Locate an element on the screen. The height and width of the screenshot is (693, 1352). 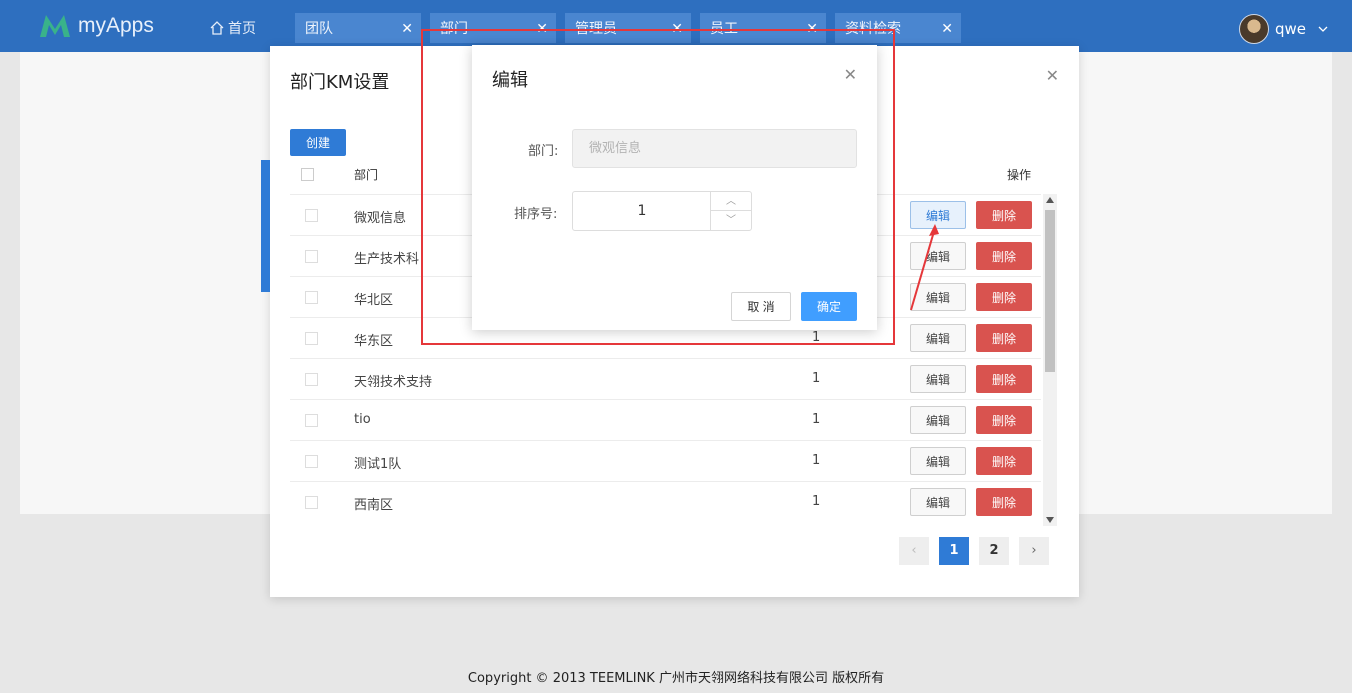
dept-cell: 华东区 is located at coordinates (374, 341).